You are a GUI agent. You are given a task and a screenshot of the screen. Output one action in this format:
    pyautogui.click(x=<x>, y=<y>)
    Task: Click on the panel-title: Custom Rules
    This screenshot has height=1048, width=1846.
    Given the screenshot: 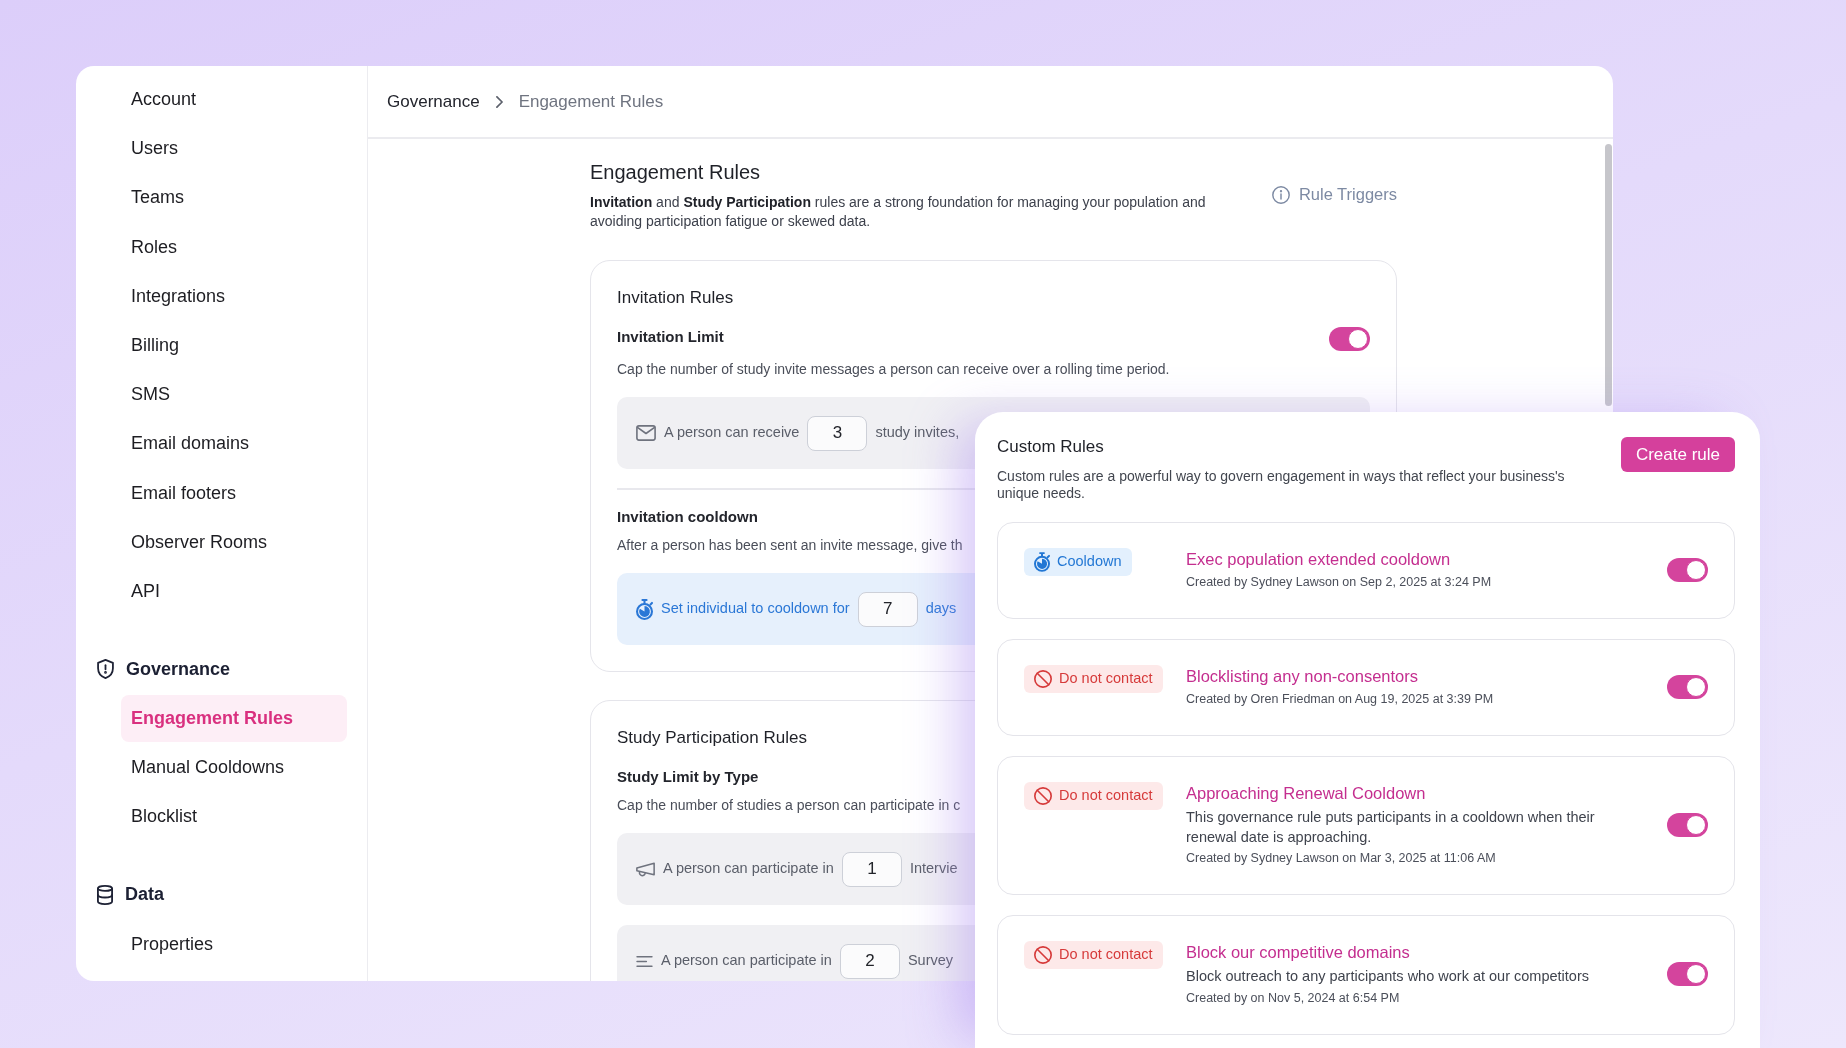 What is the action you would take?
    pyautogui.click(x=1050, y=447)
    